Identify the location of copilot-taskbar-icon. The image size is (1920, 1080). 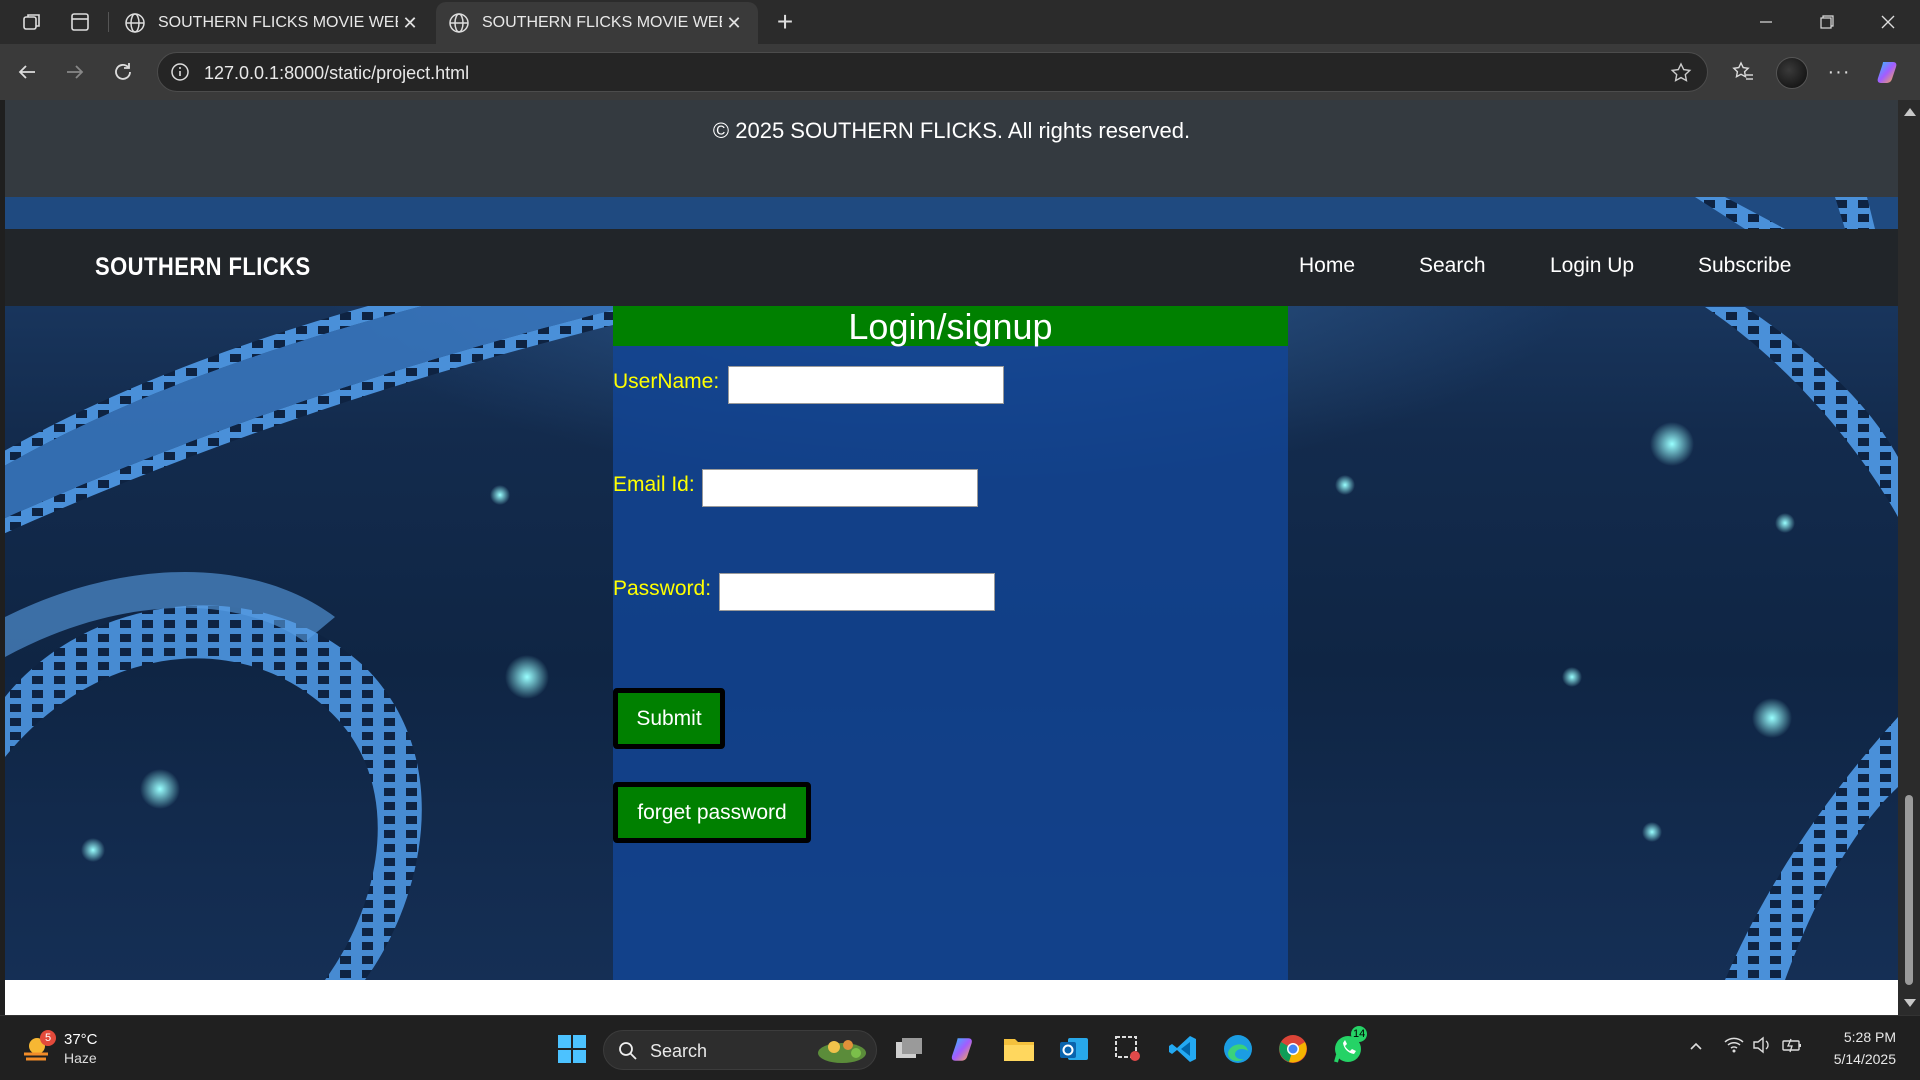
(964, 1049).